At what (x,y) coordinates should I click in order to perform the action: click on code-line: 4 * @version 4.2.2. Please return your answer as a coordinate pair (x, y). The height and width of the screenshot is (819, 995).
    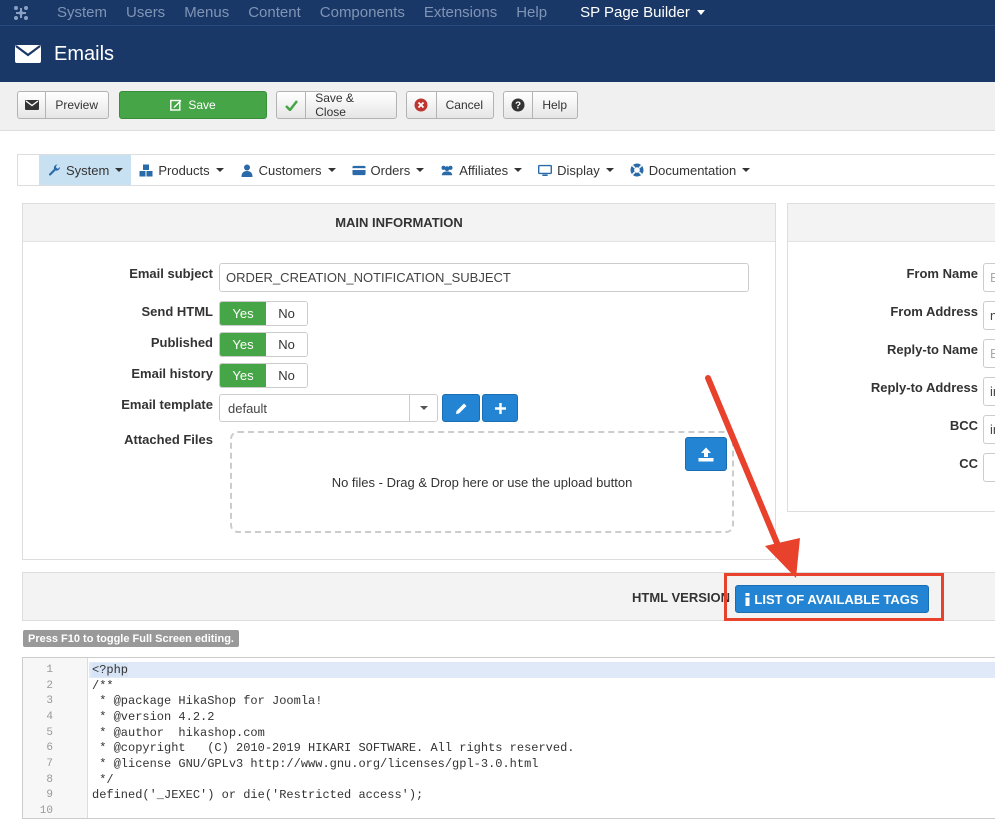
    Looking at the image, I should click on (509, 717).